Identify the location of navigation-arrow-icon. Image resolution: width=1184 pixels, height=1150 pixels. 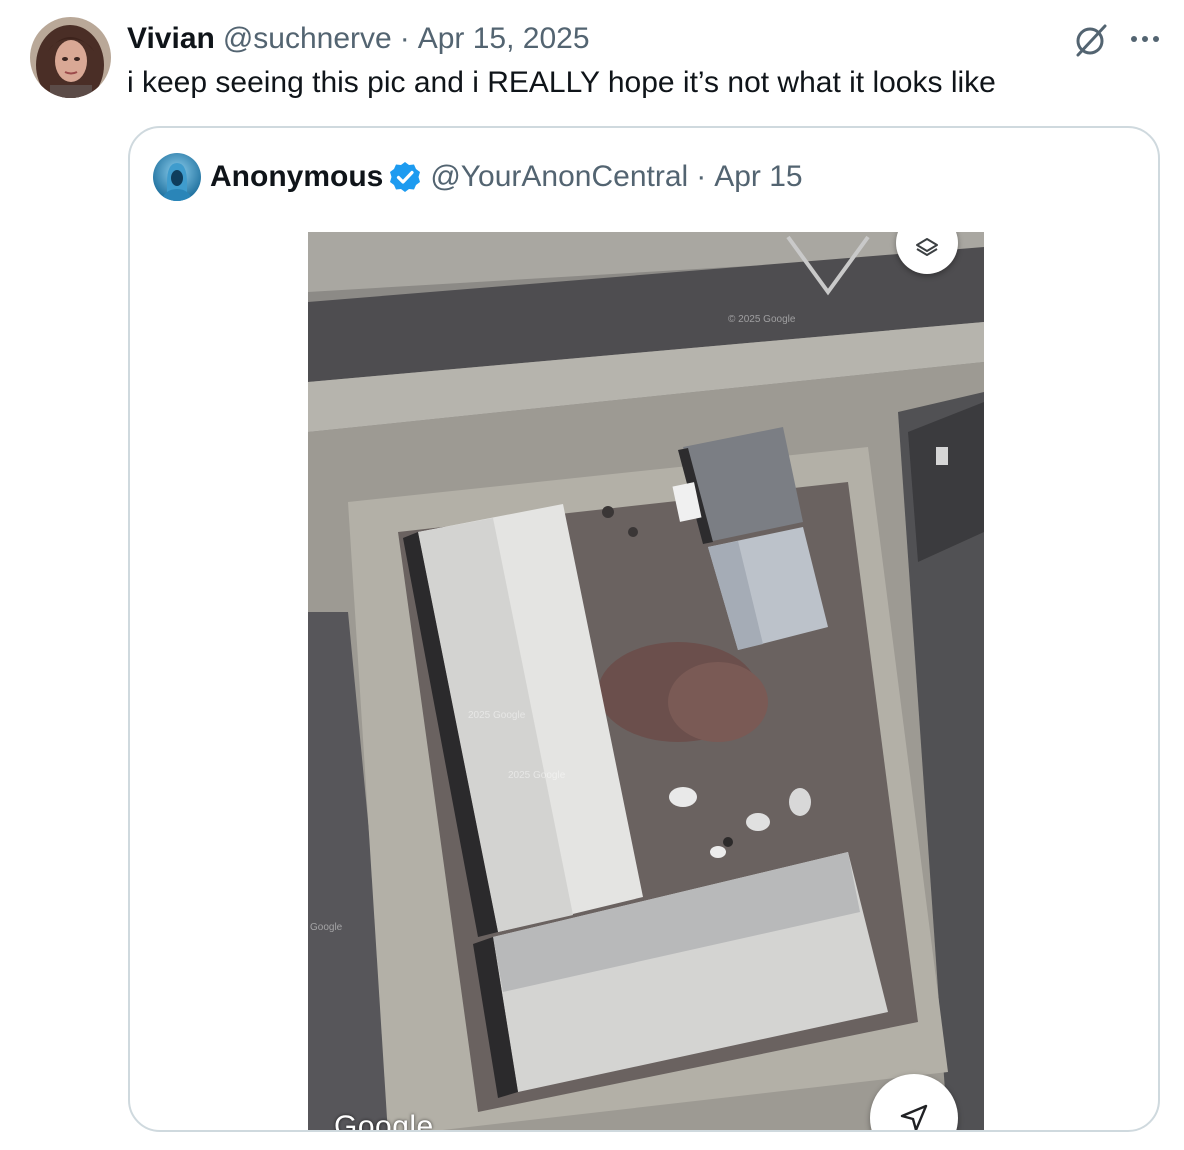
(914, 1117).